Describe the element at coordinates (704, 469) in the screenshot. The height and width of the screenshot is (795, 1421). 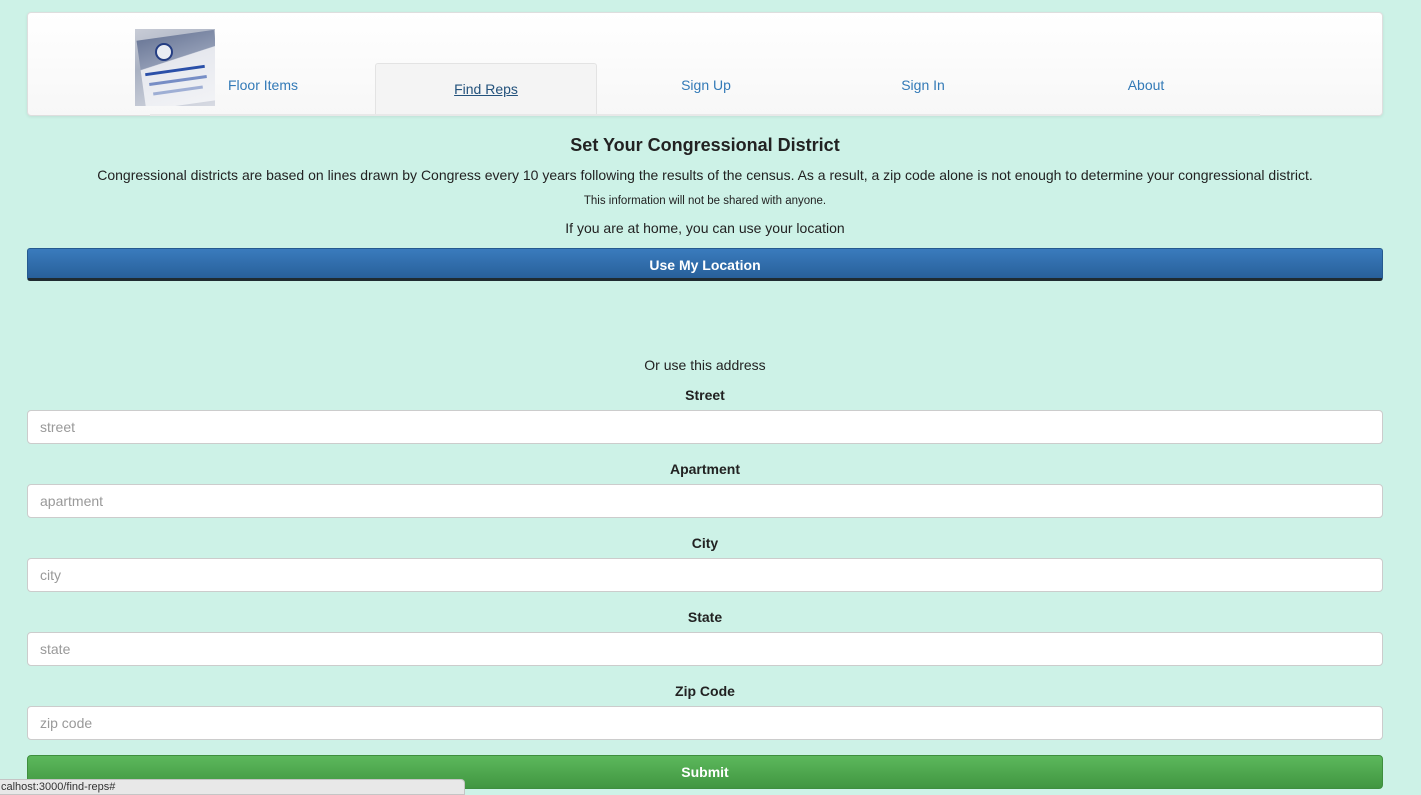
I see `apartment-label: Apartment` at that location.